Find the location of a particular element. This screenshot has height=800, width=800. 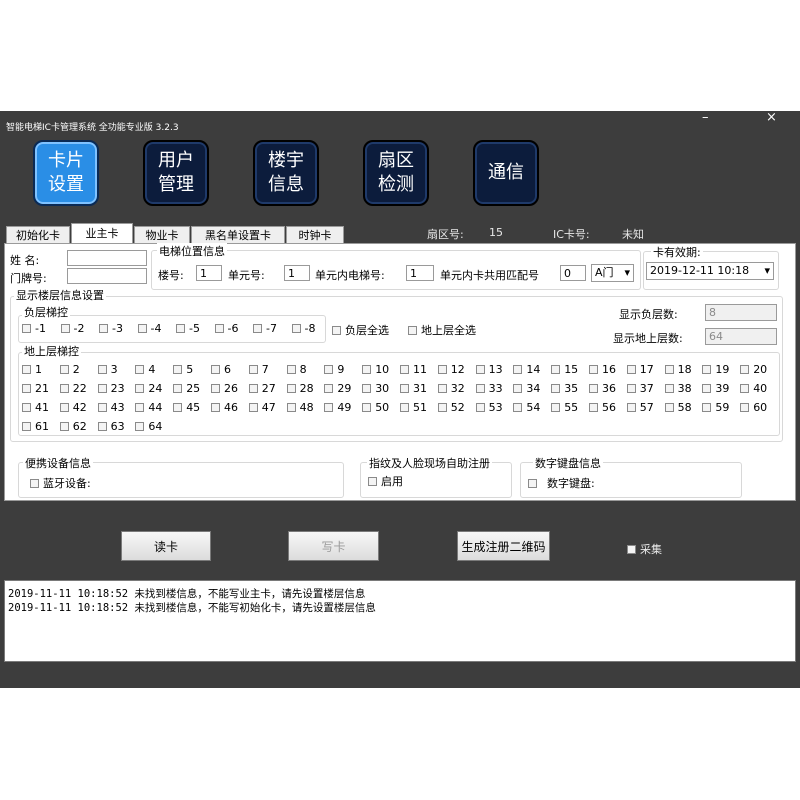

read-card-button: 读卡 is located at coordinates (166, 546).